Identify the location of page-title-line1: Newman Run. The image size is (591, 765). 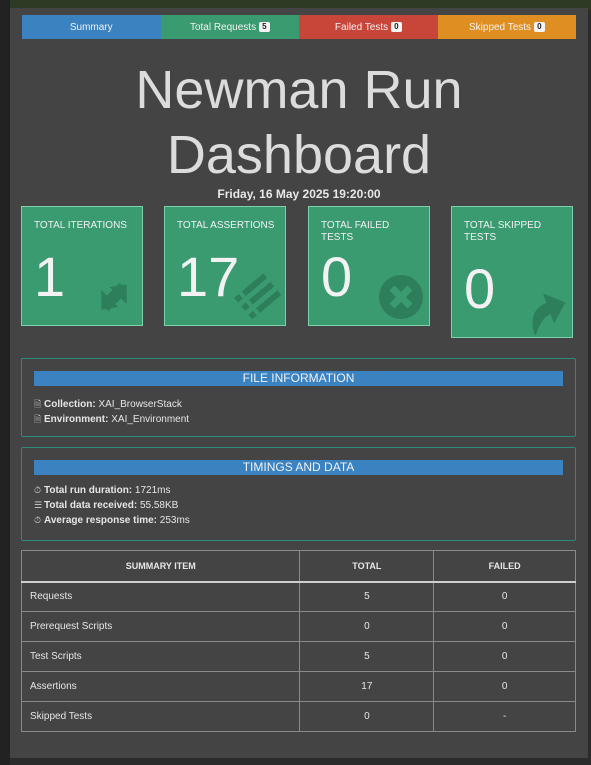
(299, 90).